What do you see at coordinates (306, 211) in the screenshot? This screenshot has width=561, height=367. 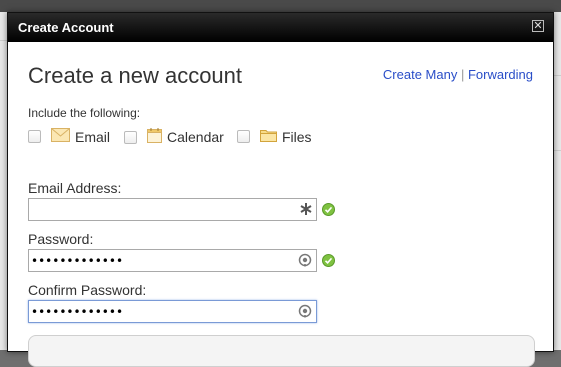 I see `required-asterisk-icon` at bounding box center [306, 211].